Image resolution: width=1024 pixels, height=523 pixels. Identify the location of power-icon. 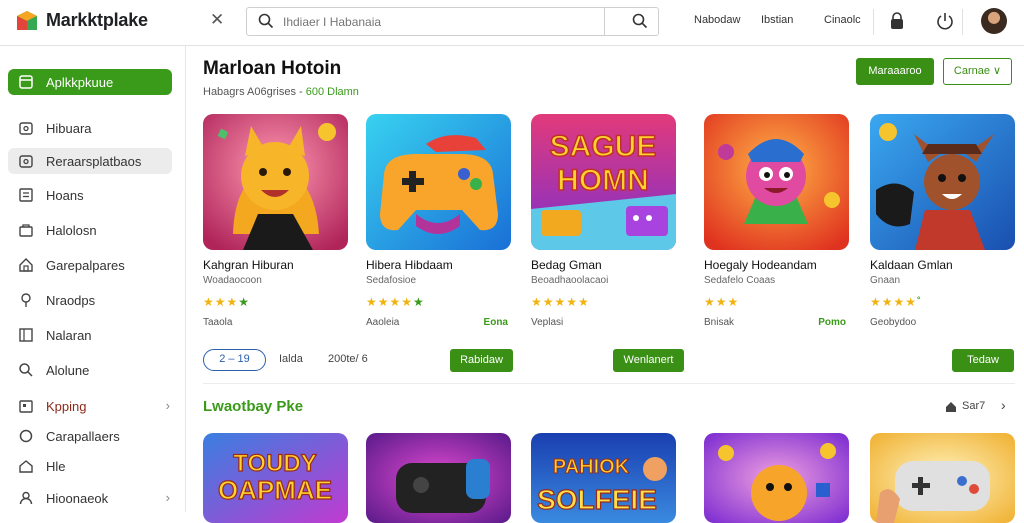
(945, 21).